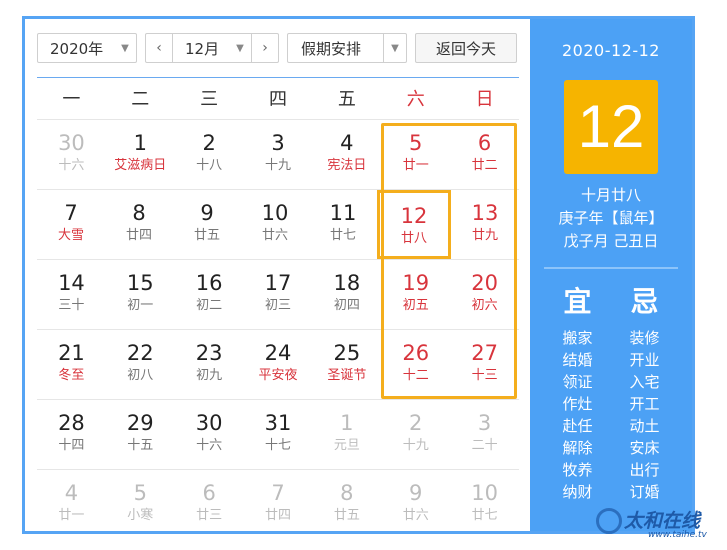 Image resolution: width=727 pixels, height=550 pixels. I want to click on calendar-day: 6 廿二, so click(484, 154).